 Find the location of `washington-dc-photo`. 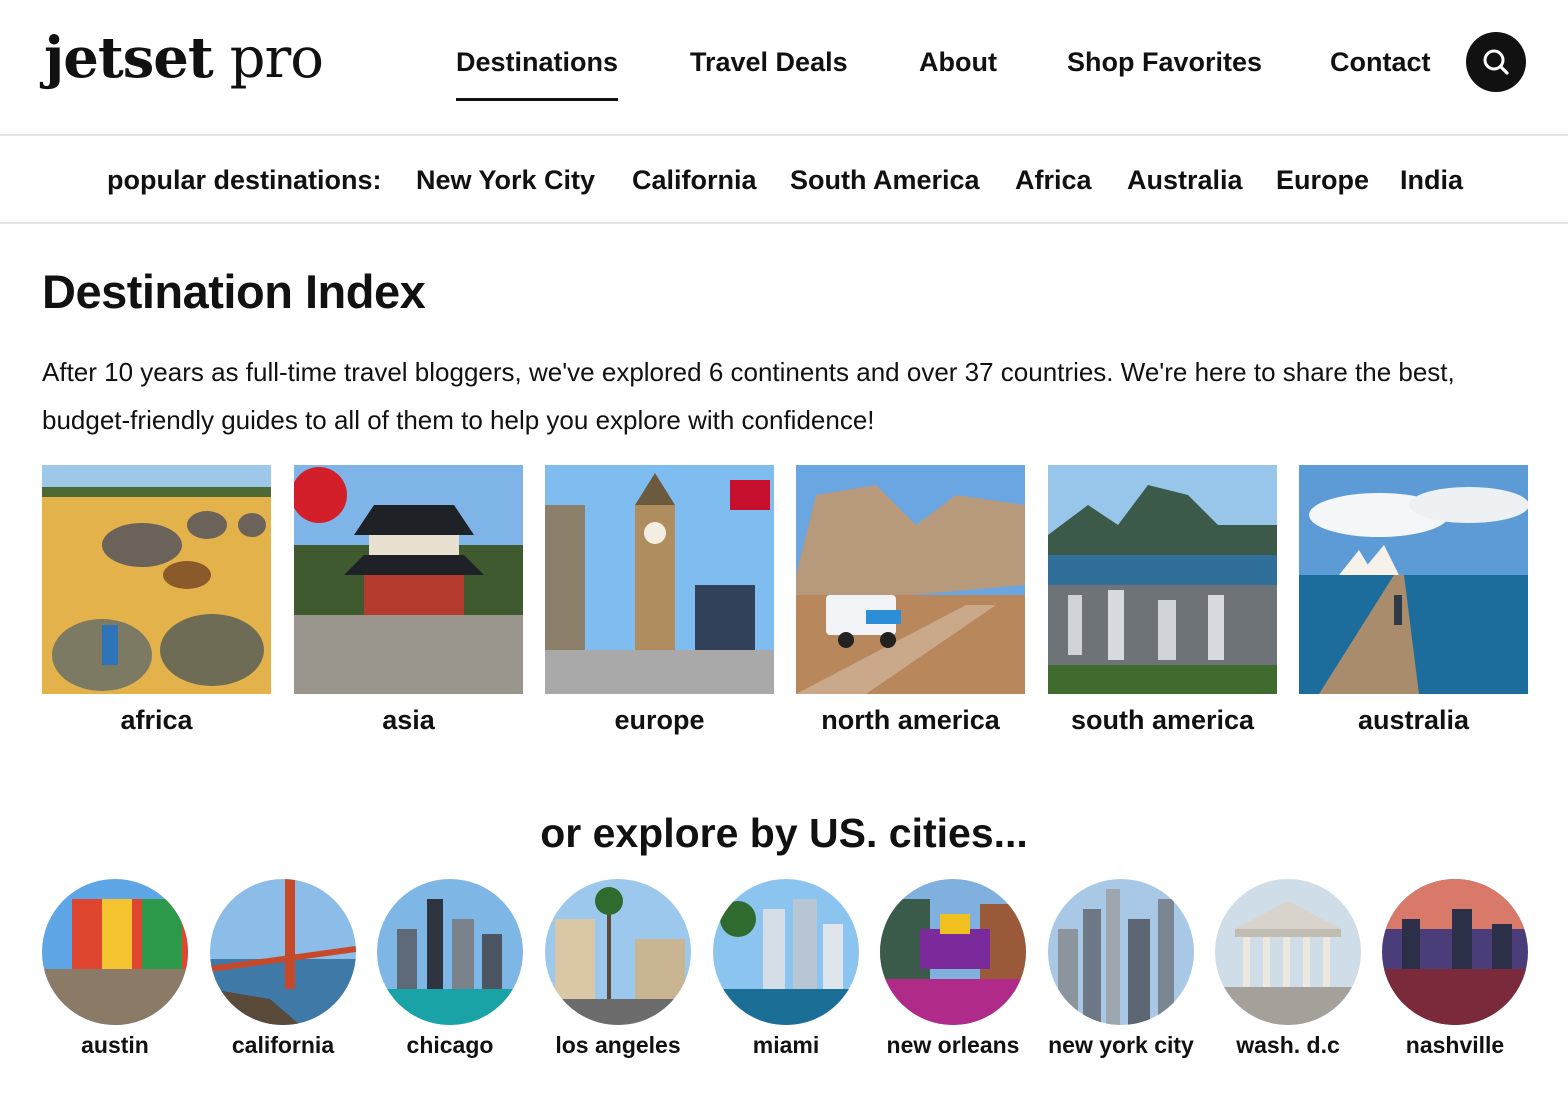

washington-dc-photo is located at coordinates (1288, 952).